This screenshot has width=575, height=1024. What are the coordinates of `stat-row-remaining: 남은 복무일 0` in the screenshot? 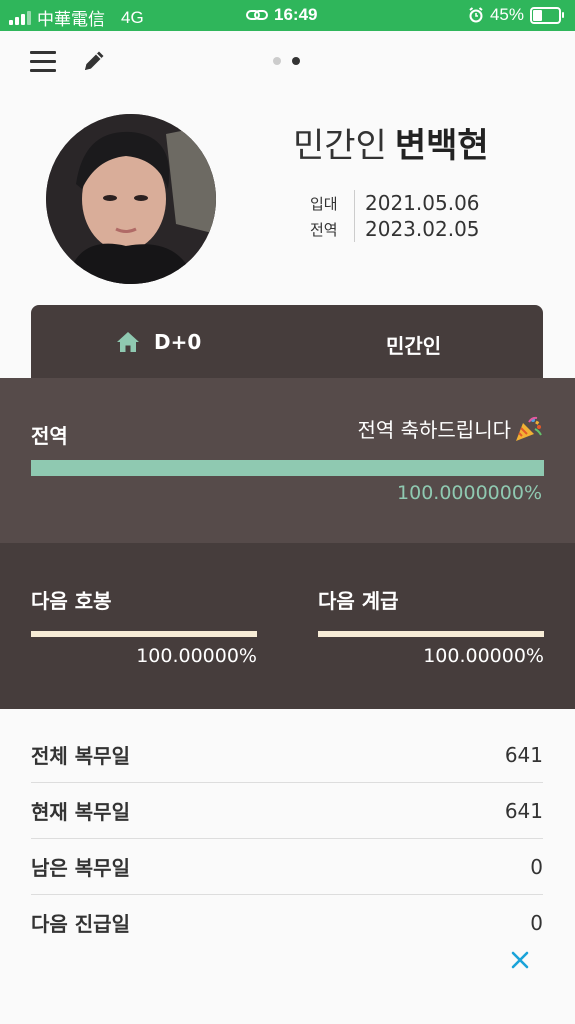 It's located at (287, 867).